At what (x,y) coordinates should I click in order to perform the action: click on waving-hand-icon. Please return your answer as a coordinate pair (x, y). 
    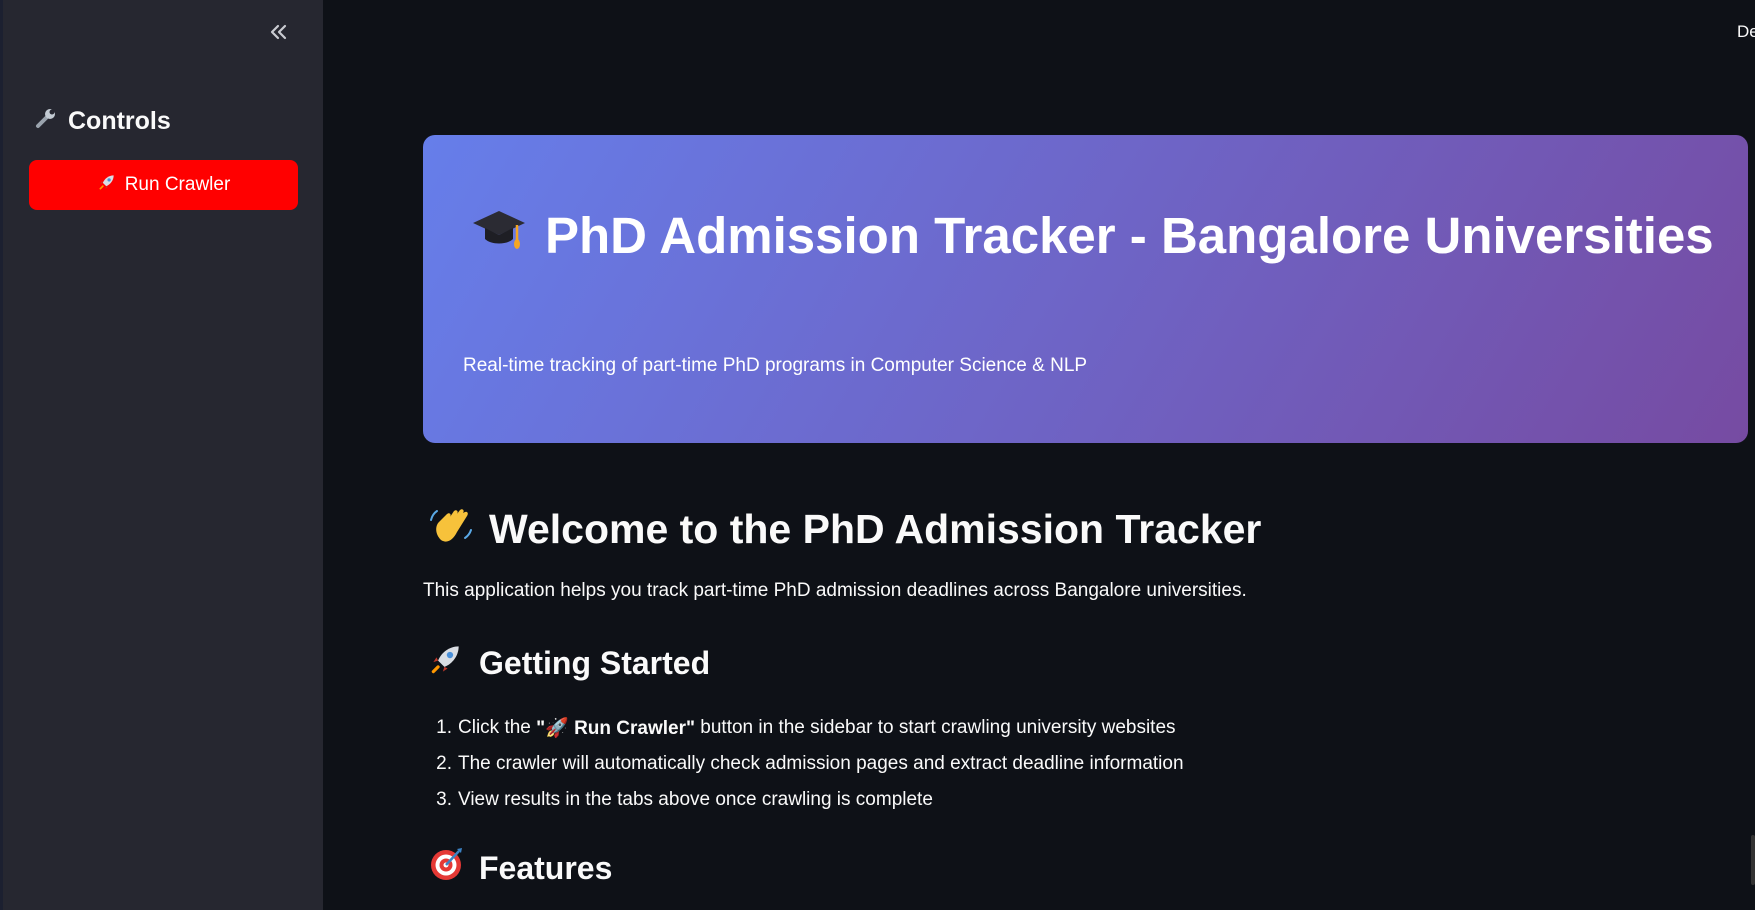
    Looking at the image, I should click on (451, 529).